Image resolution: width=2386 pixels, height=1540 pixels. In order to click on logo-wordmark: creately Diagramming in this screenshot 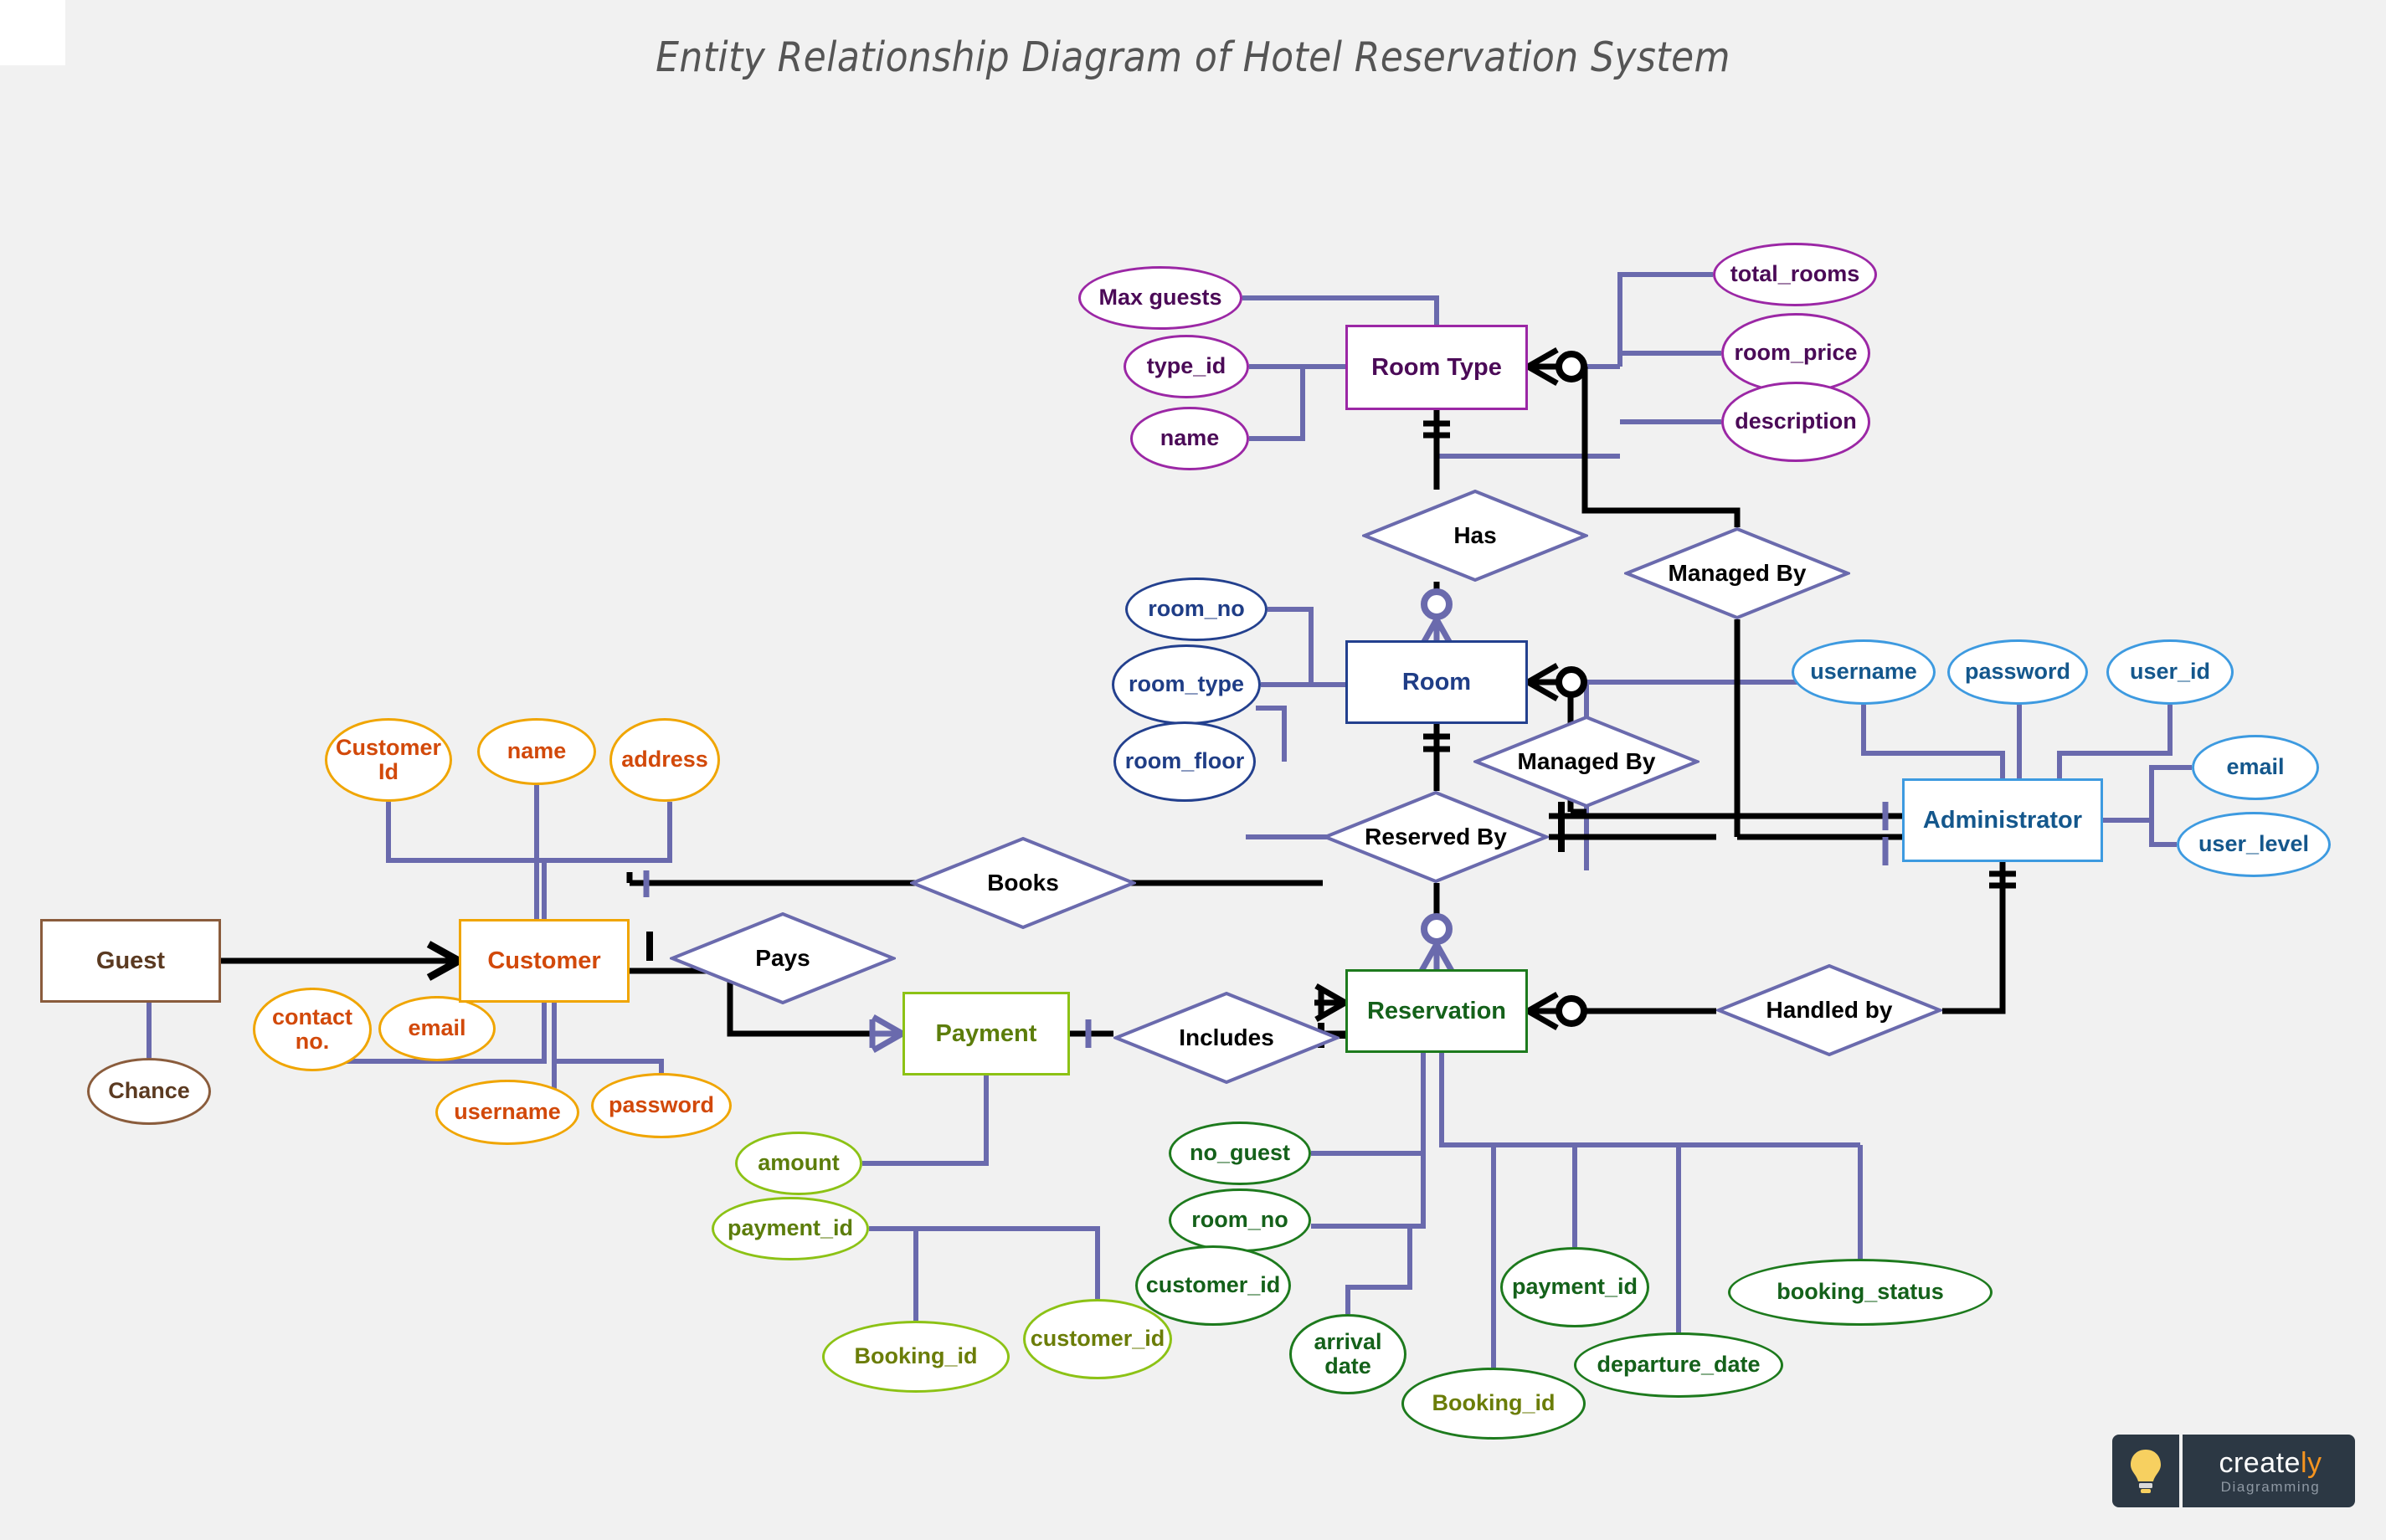, I will do `click(2269, 1471)`.